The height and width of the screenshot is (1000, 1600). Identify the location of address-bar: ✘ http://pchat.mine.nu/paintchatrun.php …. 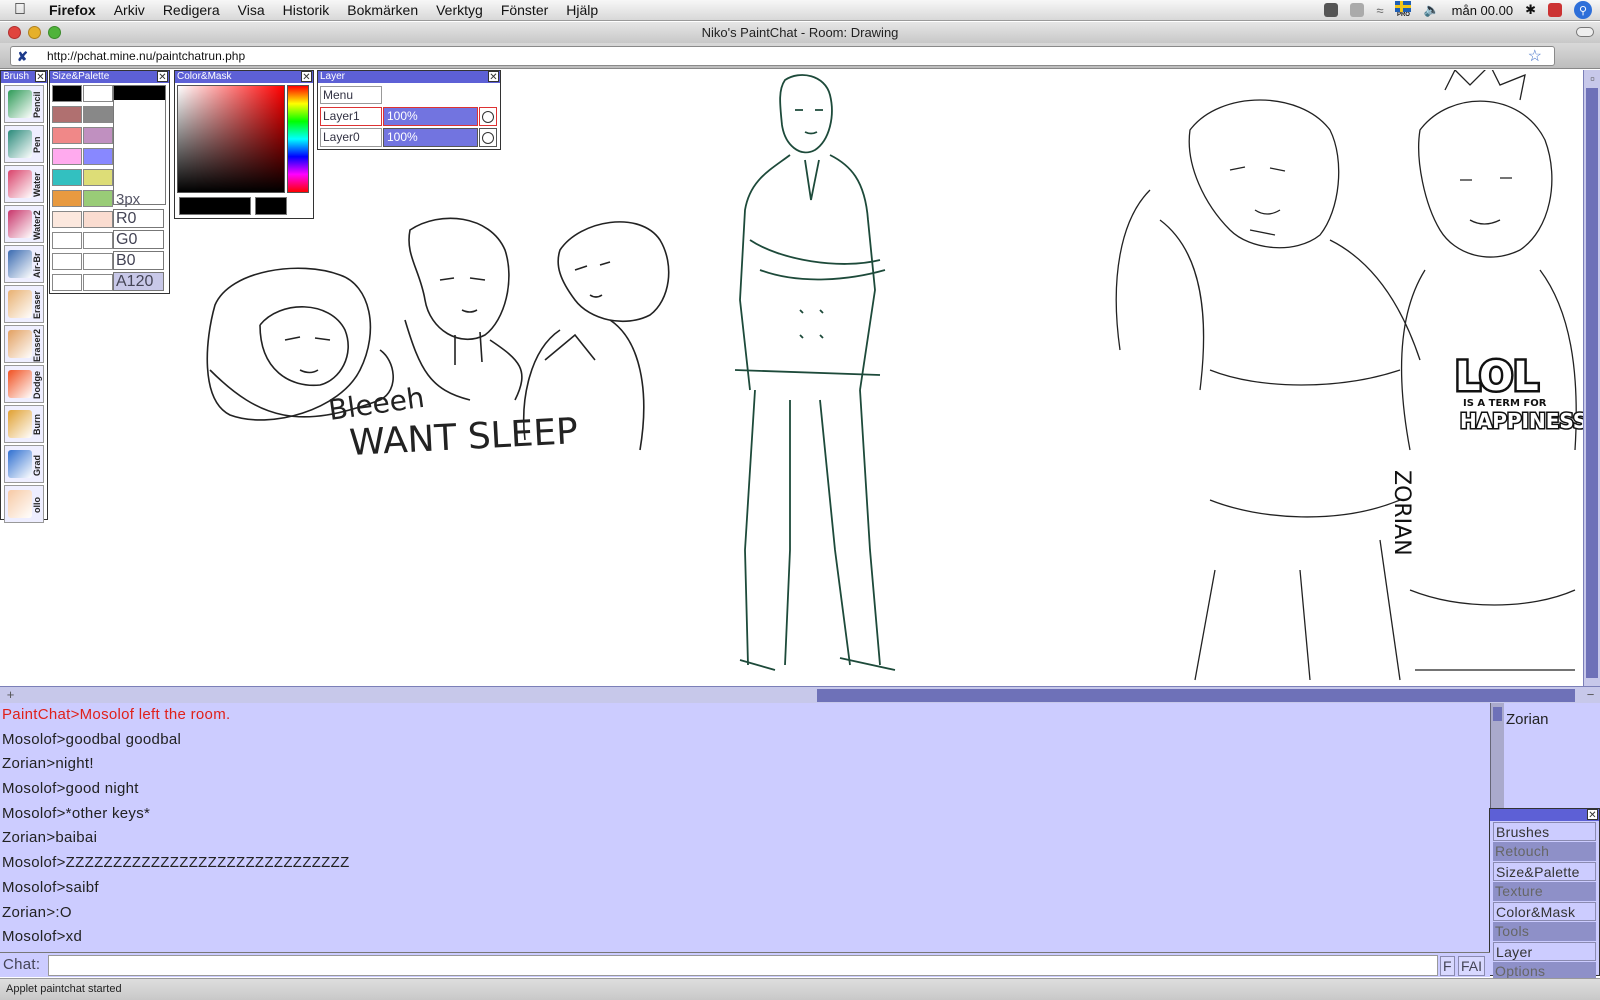
(782, 56).